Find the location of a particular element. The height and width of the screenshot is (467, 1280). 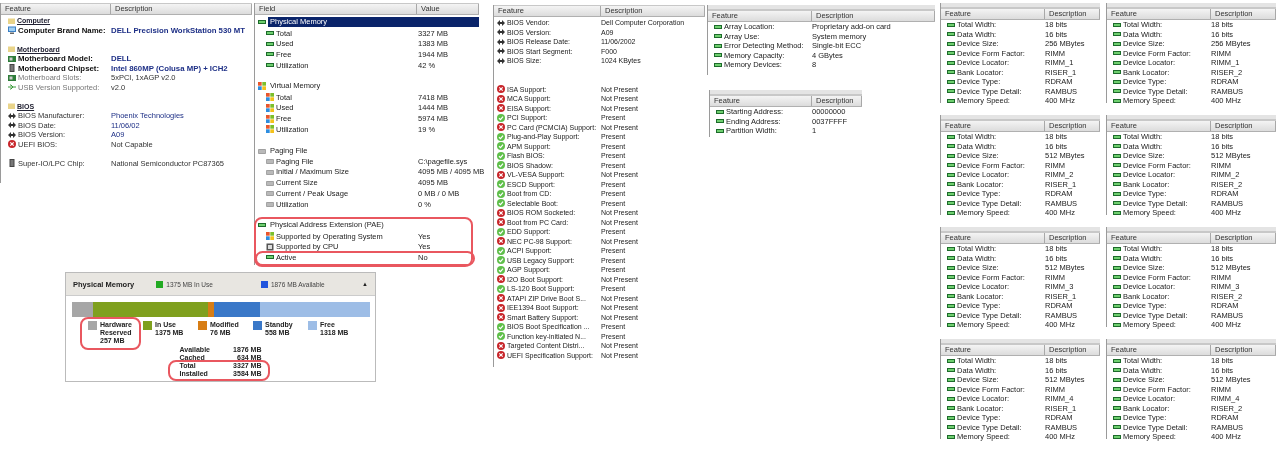

usb-icon is located at coordinates (12, 87).